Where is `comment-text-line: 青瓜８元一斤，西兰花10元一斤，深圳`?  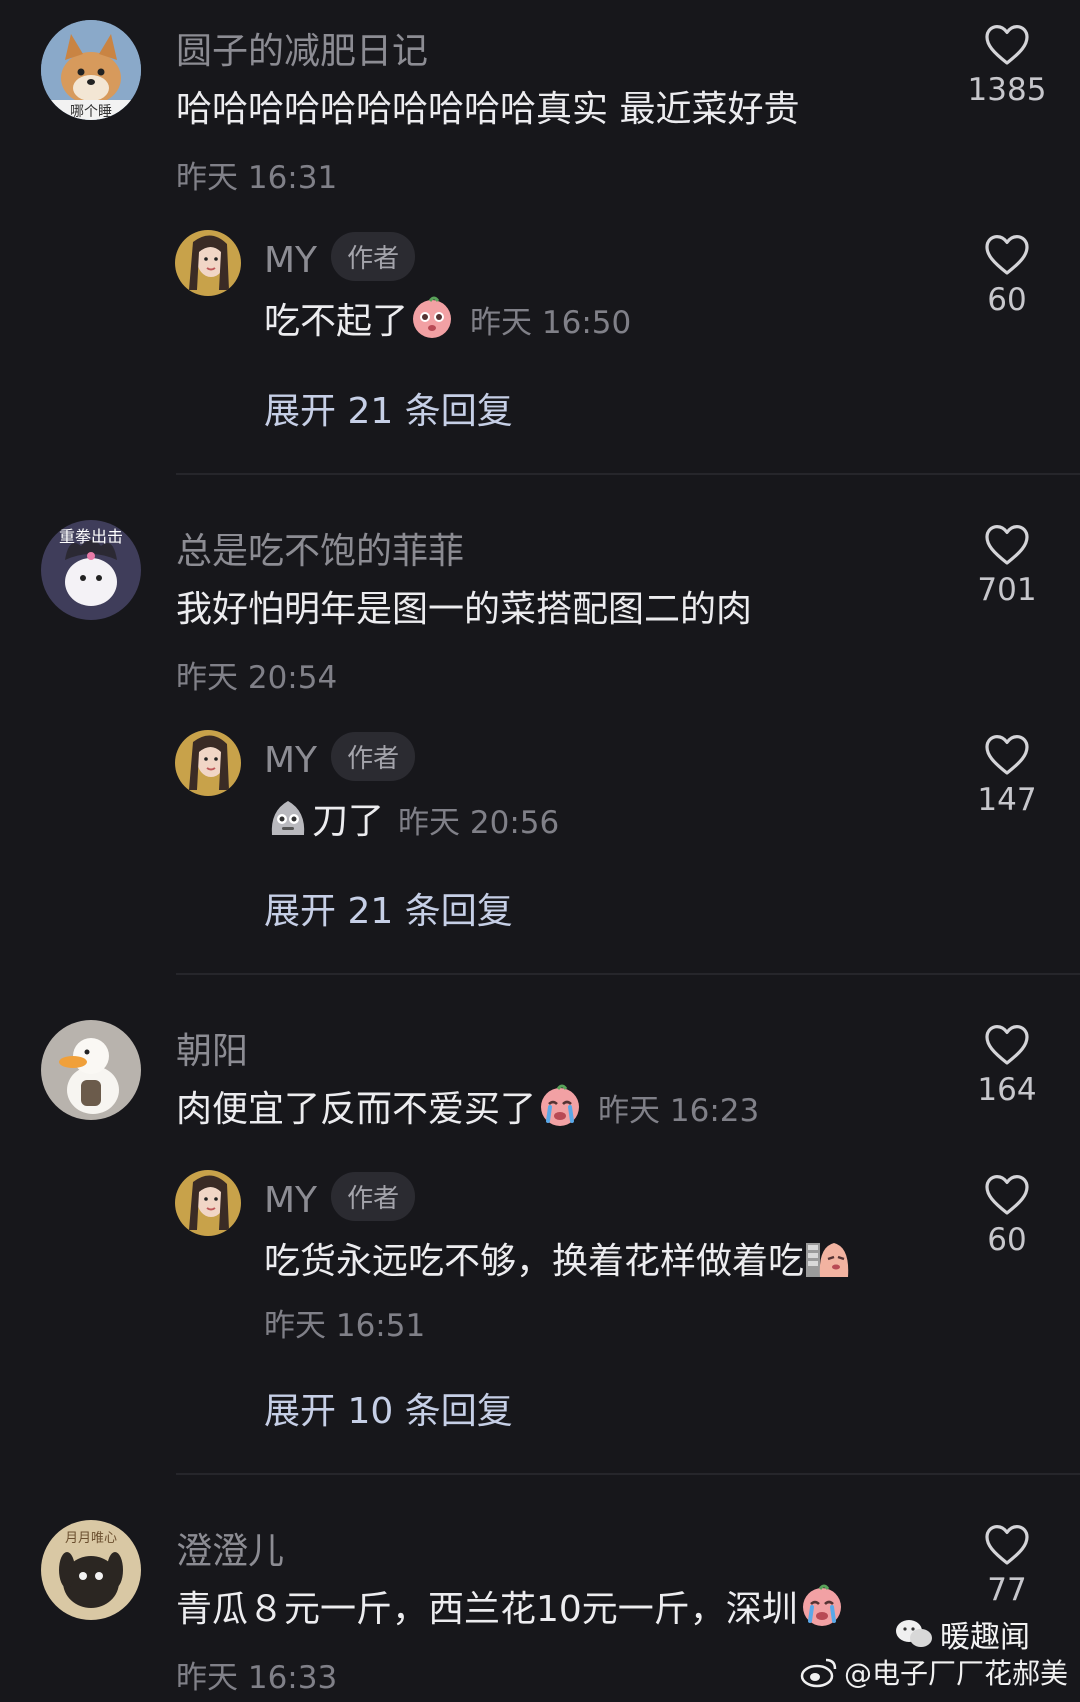 comment-text-line: 青瓜８元一斤，西兰花10元一斤，深圳 is located at coordinates (511, 1606).